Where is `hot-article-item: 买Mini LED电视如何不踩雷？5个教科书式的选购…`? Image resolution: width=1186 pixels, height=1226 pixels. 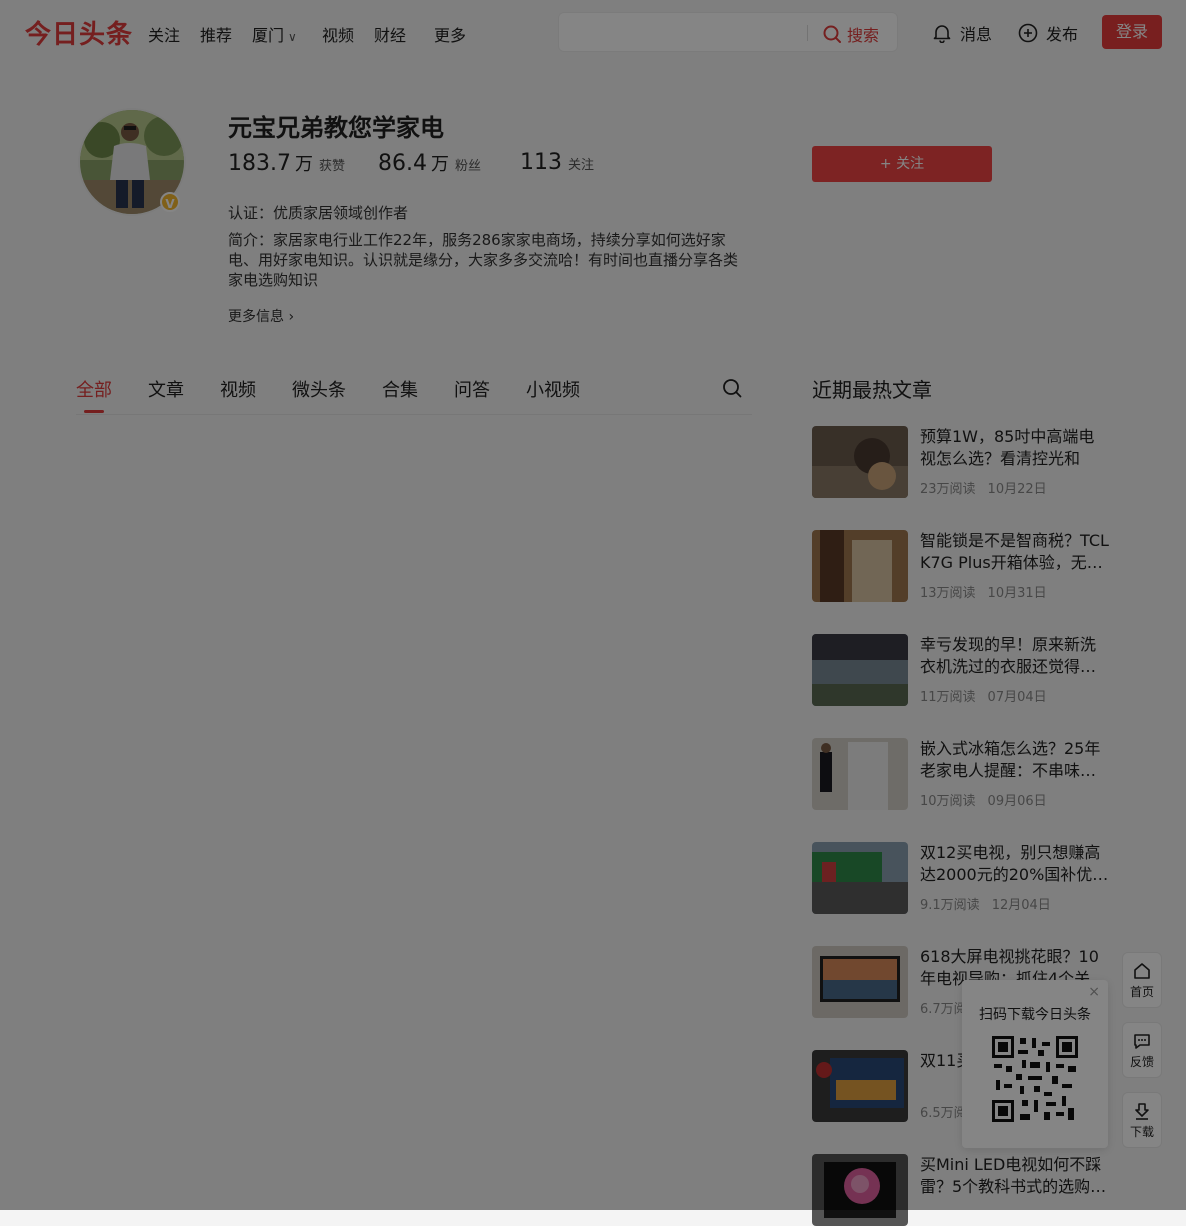 hot-article-item: 买Mini LED电视如何不踩雷？5个教科书式的选购… is located at coordinates (962, 1190).